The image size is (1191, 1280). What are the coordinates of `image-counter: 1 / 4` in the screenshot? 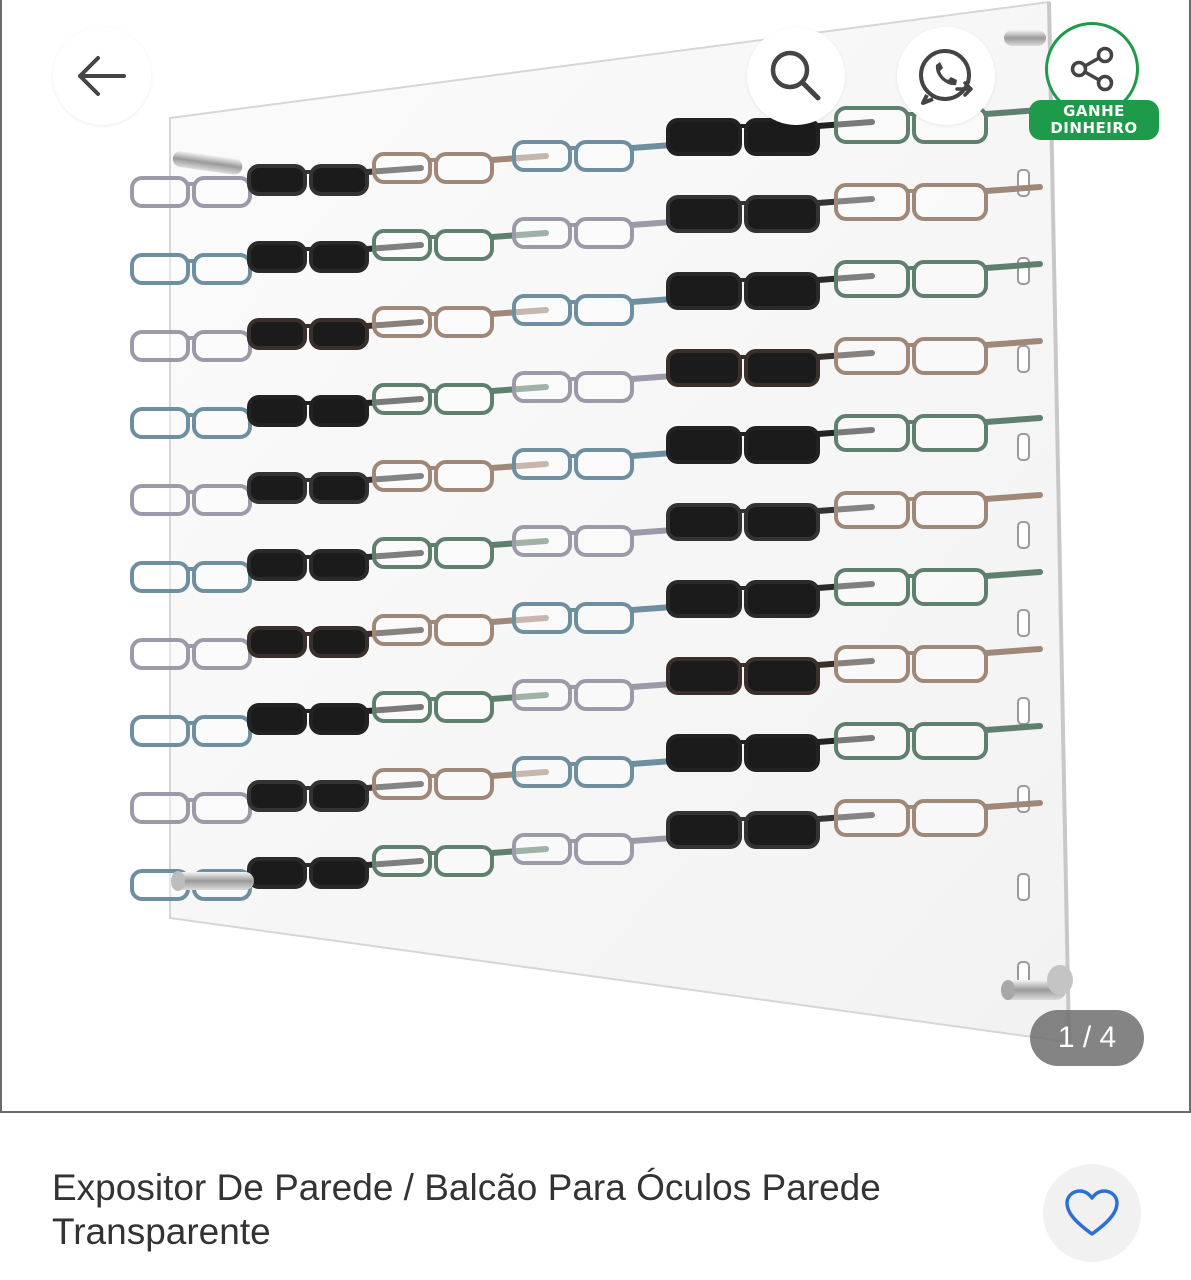 It's located at (1087, 1038).